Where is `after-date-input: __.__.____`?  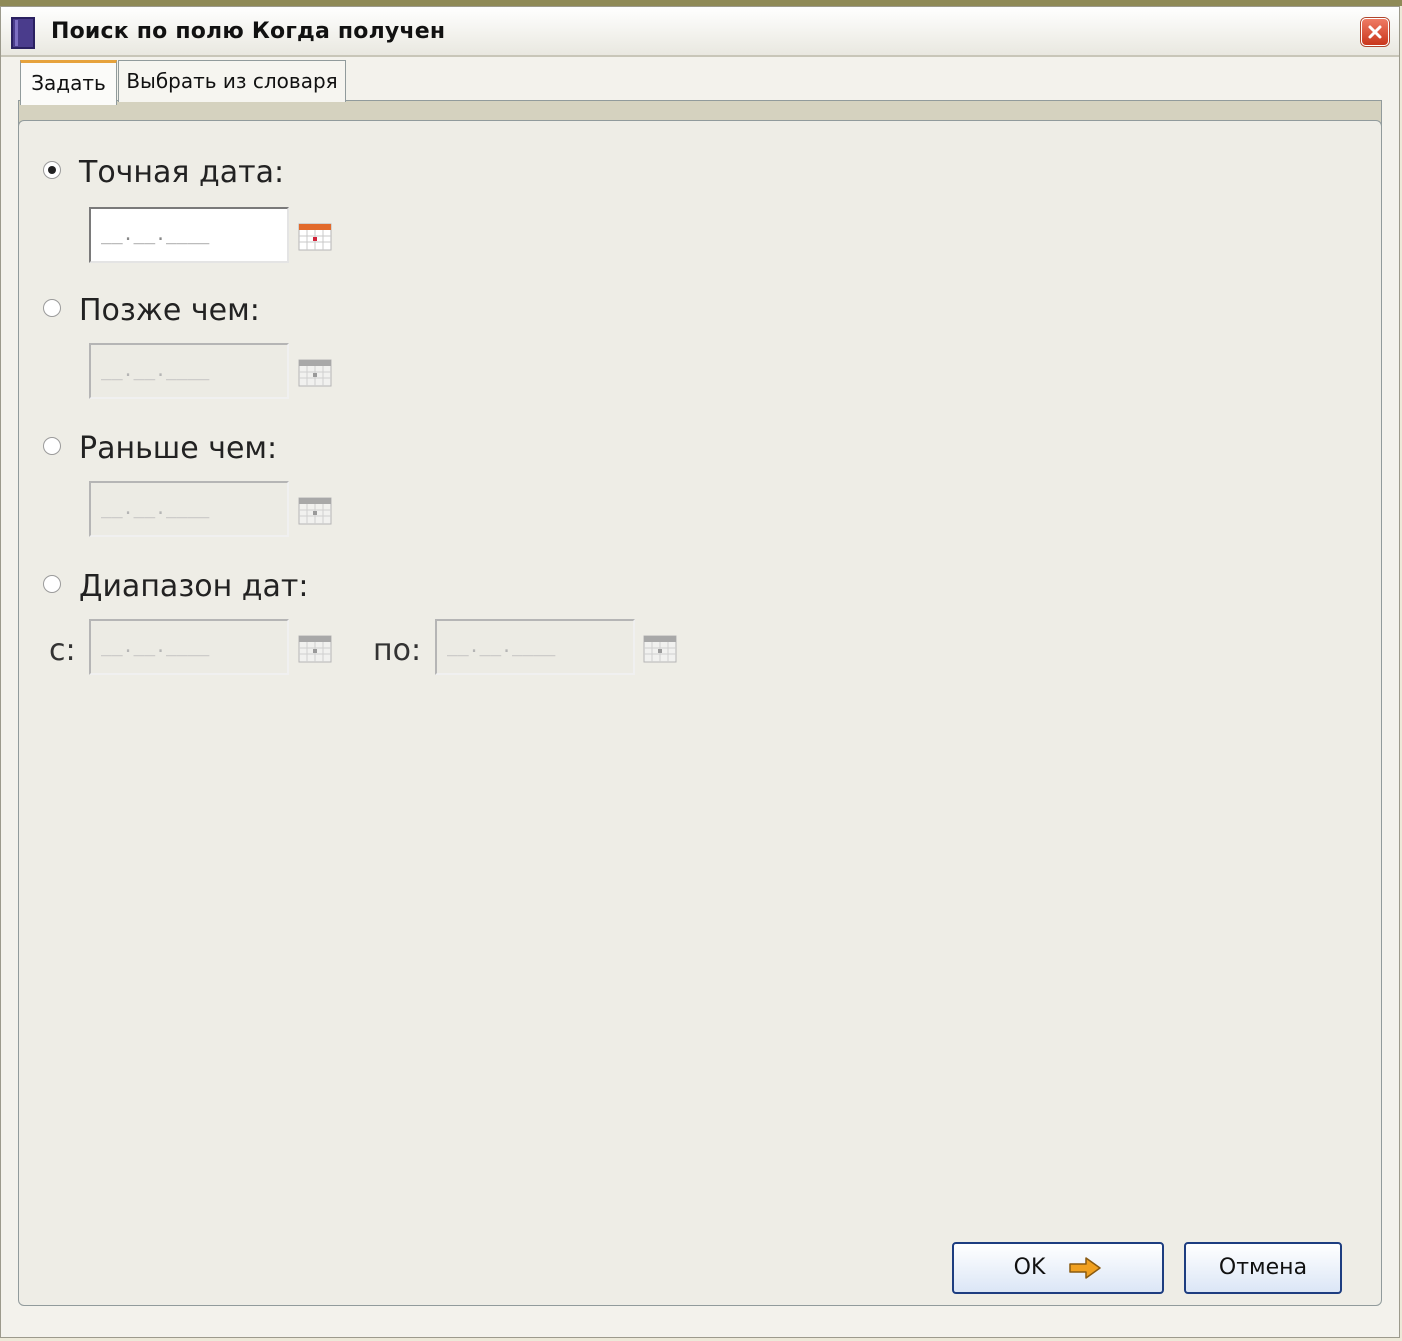 after-date-input: __.__.____ is located at coordinates (189, 371).